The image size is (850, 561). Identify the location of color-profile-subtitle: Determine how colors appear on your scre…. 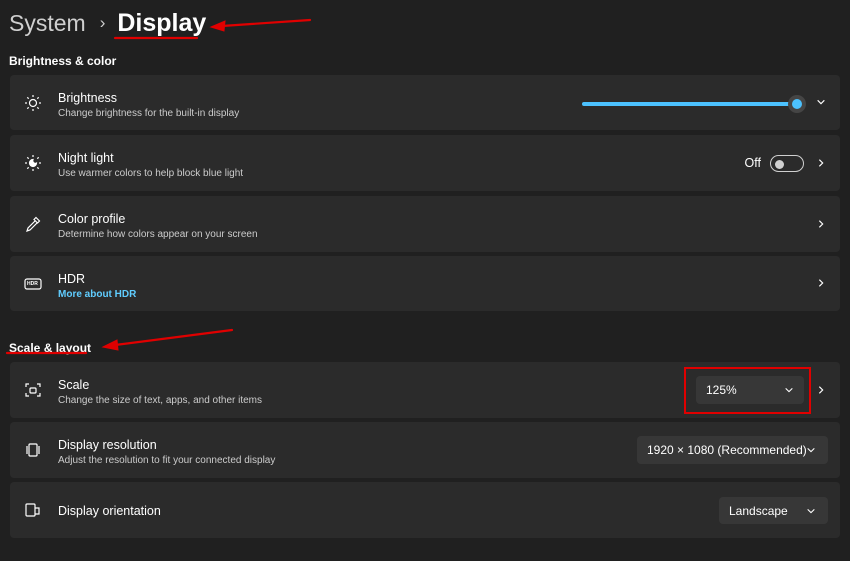
(158, 234).